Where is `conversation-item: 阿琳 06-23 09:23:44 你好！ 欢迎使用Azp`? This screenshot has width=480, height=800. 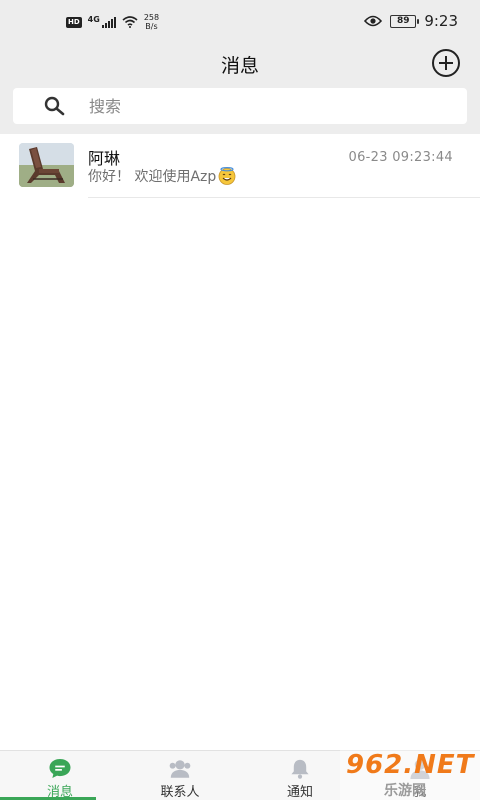
conversation-item: 阿琳 06-23 09:23:44 你好！ 欢迎使用Azp is located at coordinates (240, 166).